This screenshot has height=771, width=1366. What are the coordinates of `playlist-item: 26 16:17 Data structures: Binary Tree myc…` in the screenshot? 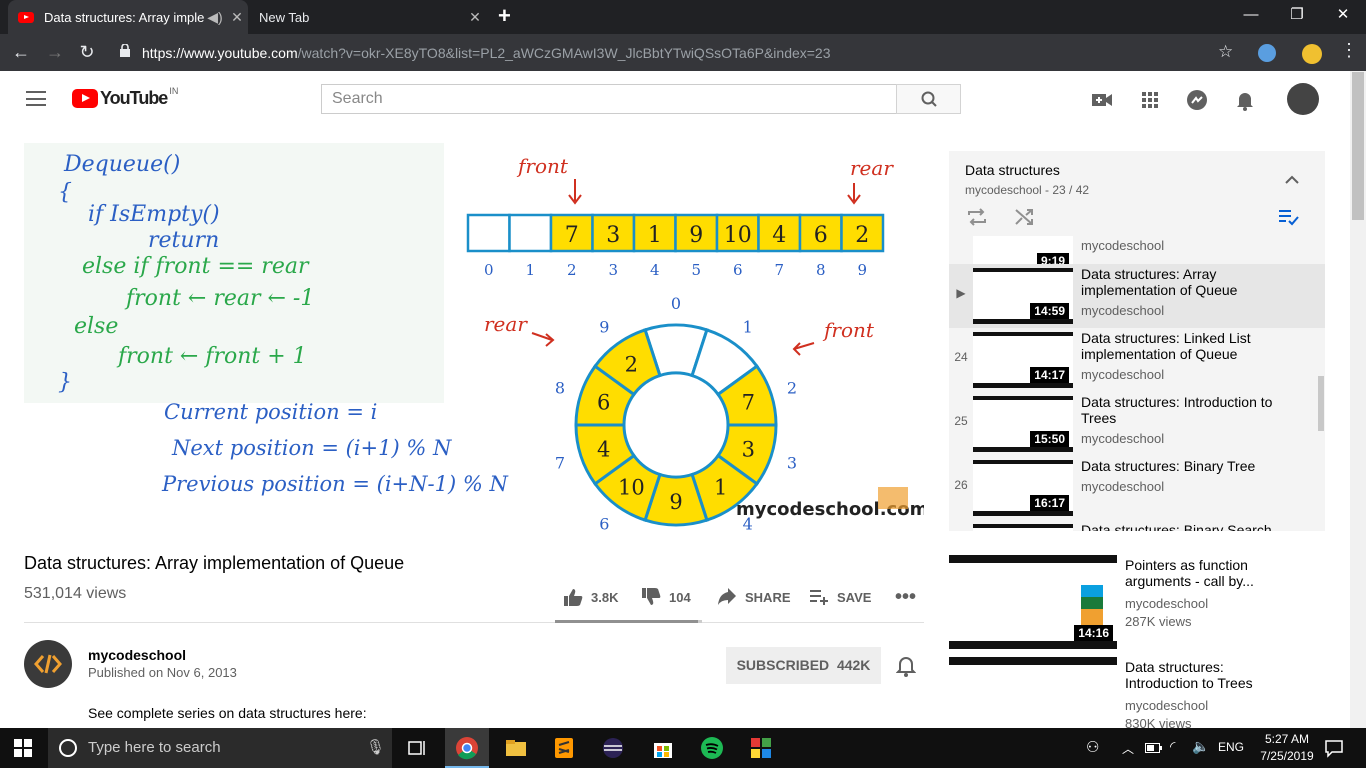 It's located at (1137, 488).